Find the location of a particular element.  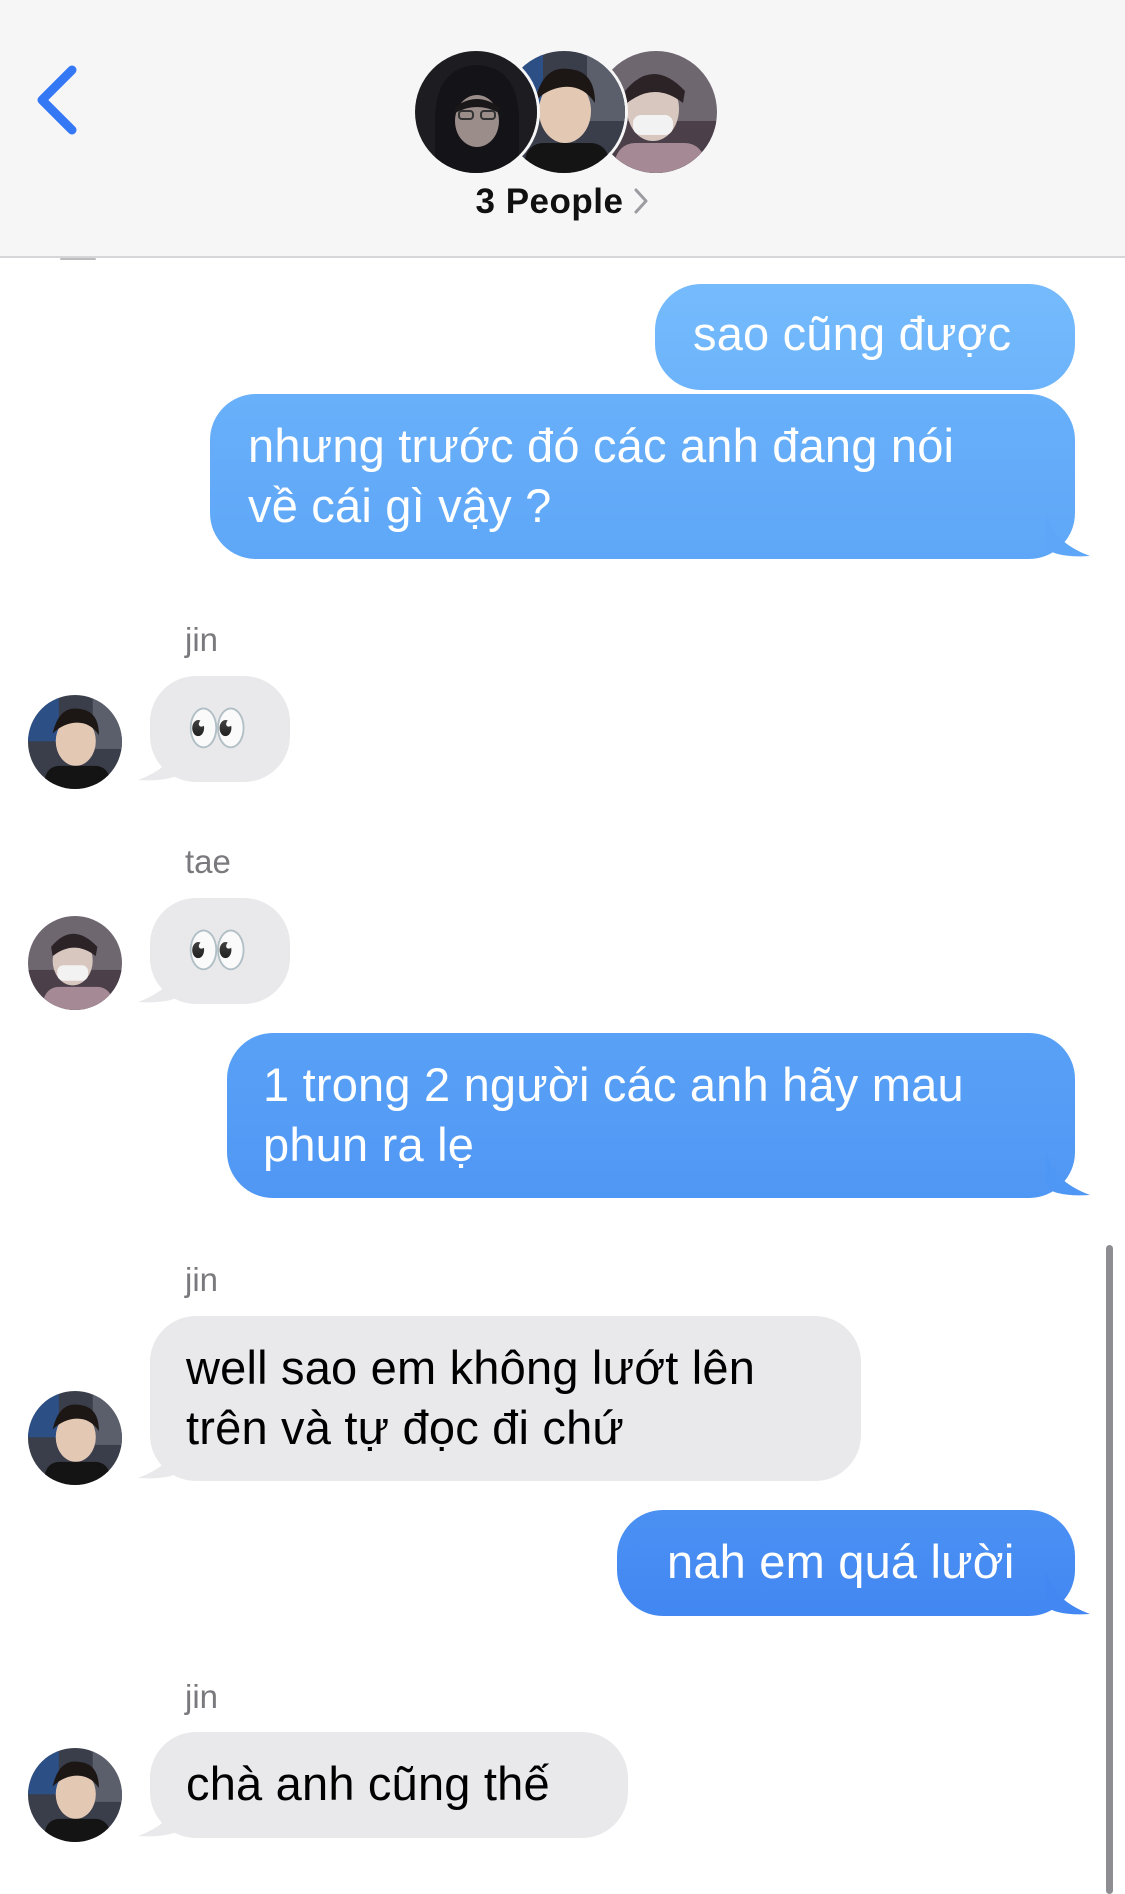

sender-label: tae is located at coordinates (208, 861).